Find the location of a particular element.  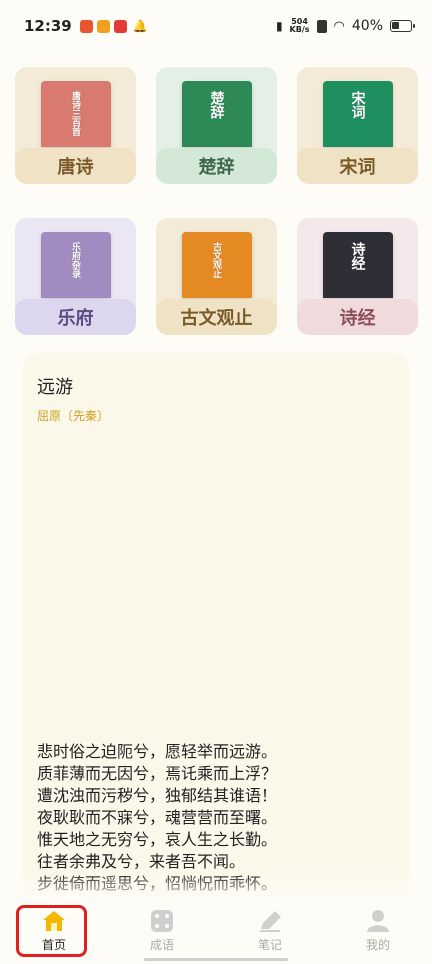

nav-tab-3: 笔记 is located at coordinates (270, 930).